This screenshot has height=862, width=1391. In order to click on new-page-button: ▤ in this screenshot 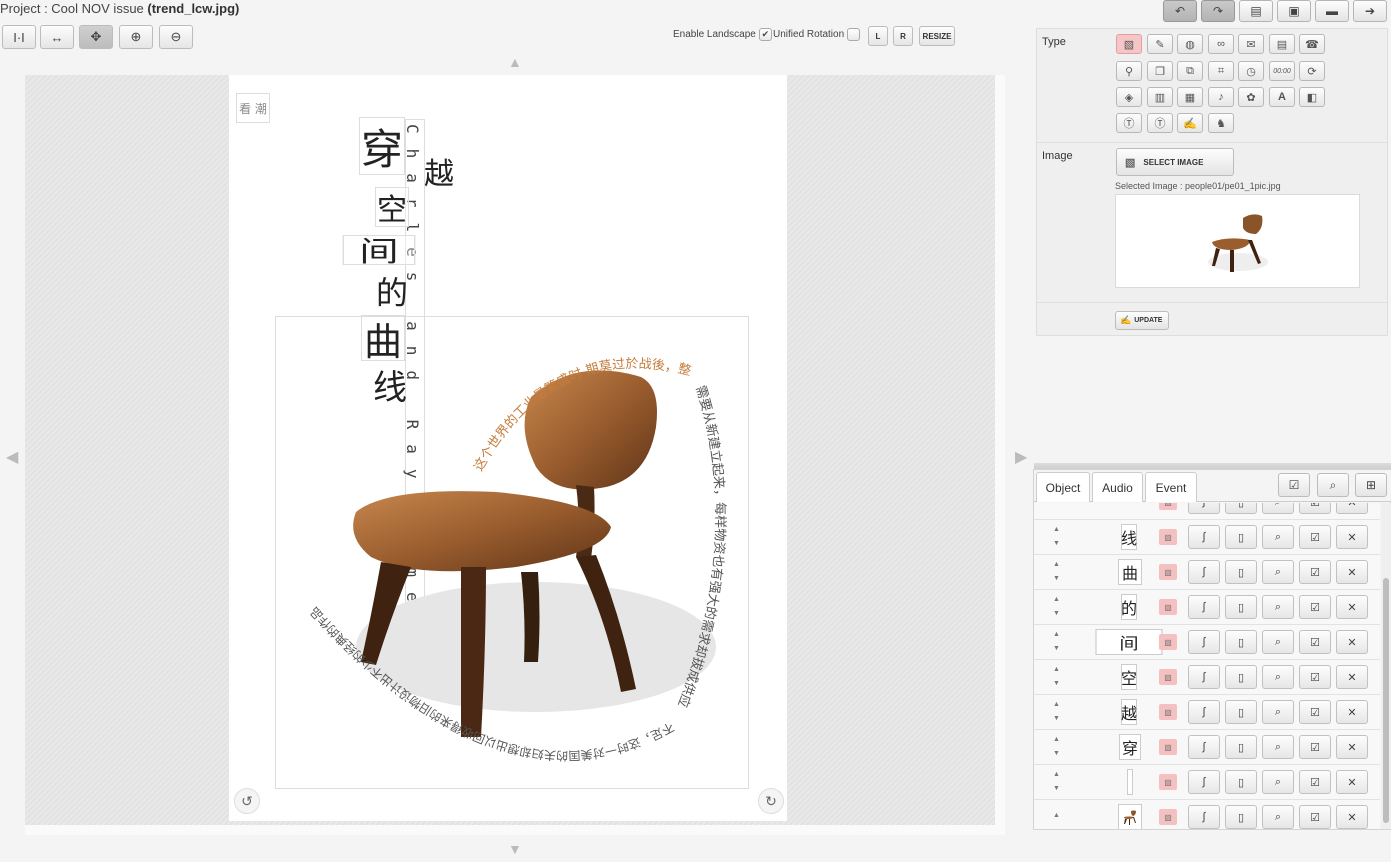, I will do `click(1256, 11)`.